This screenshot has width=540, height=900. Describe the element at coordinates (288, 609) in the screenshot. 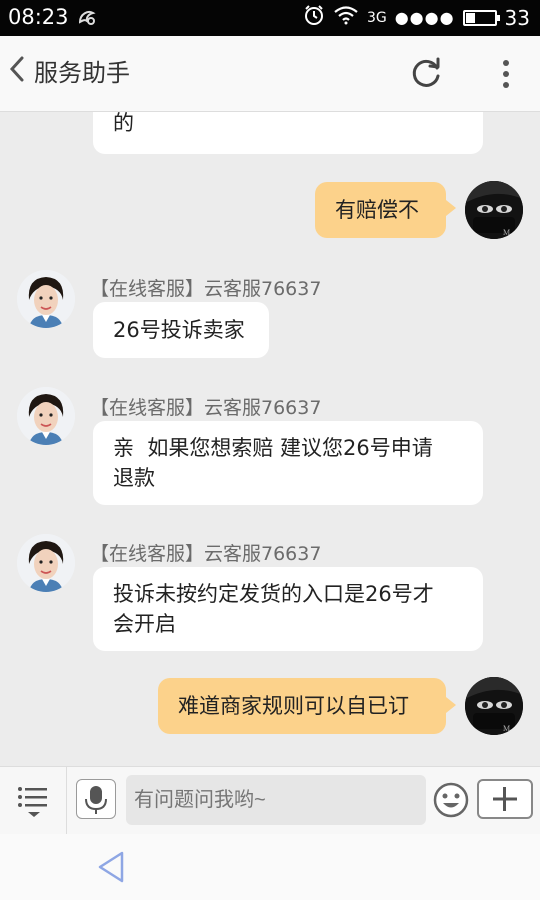

I see `agent-message-bubble: 投诉未按约定发货的入口是26号才 会开启` at that location.